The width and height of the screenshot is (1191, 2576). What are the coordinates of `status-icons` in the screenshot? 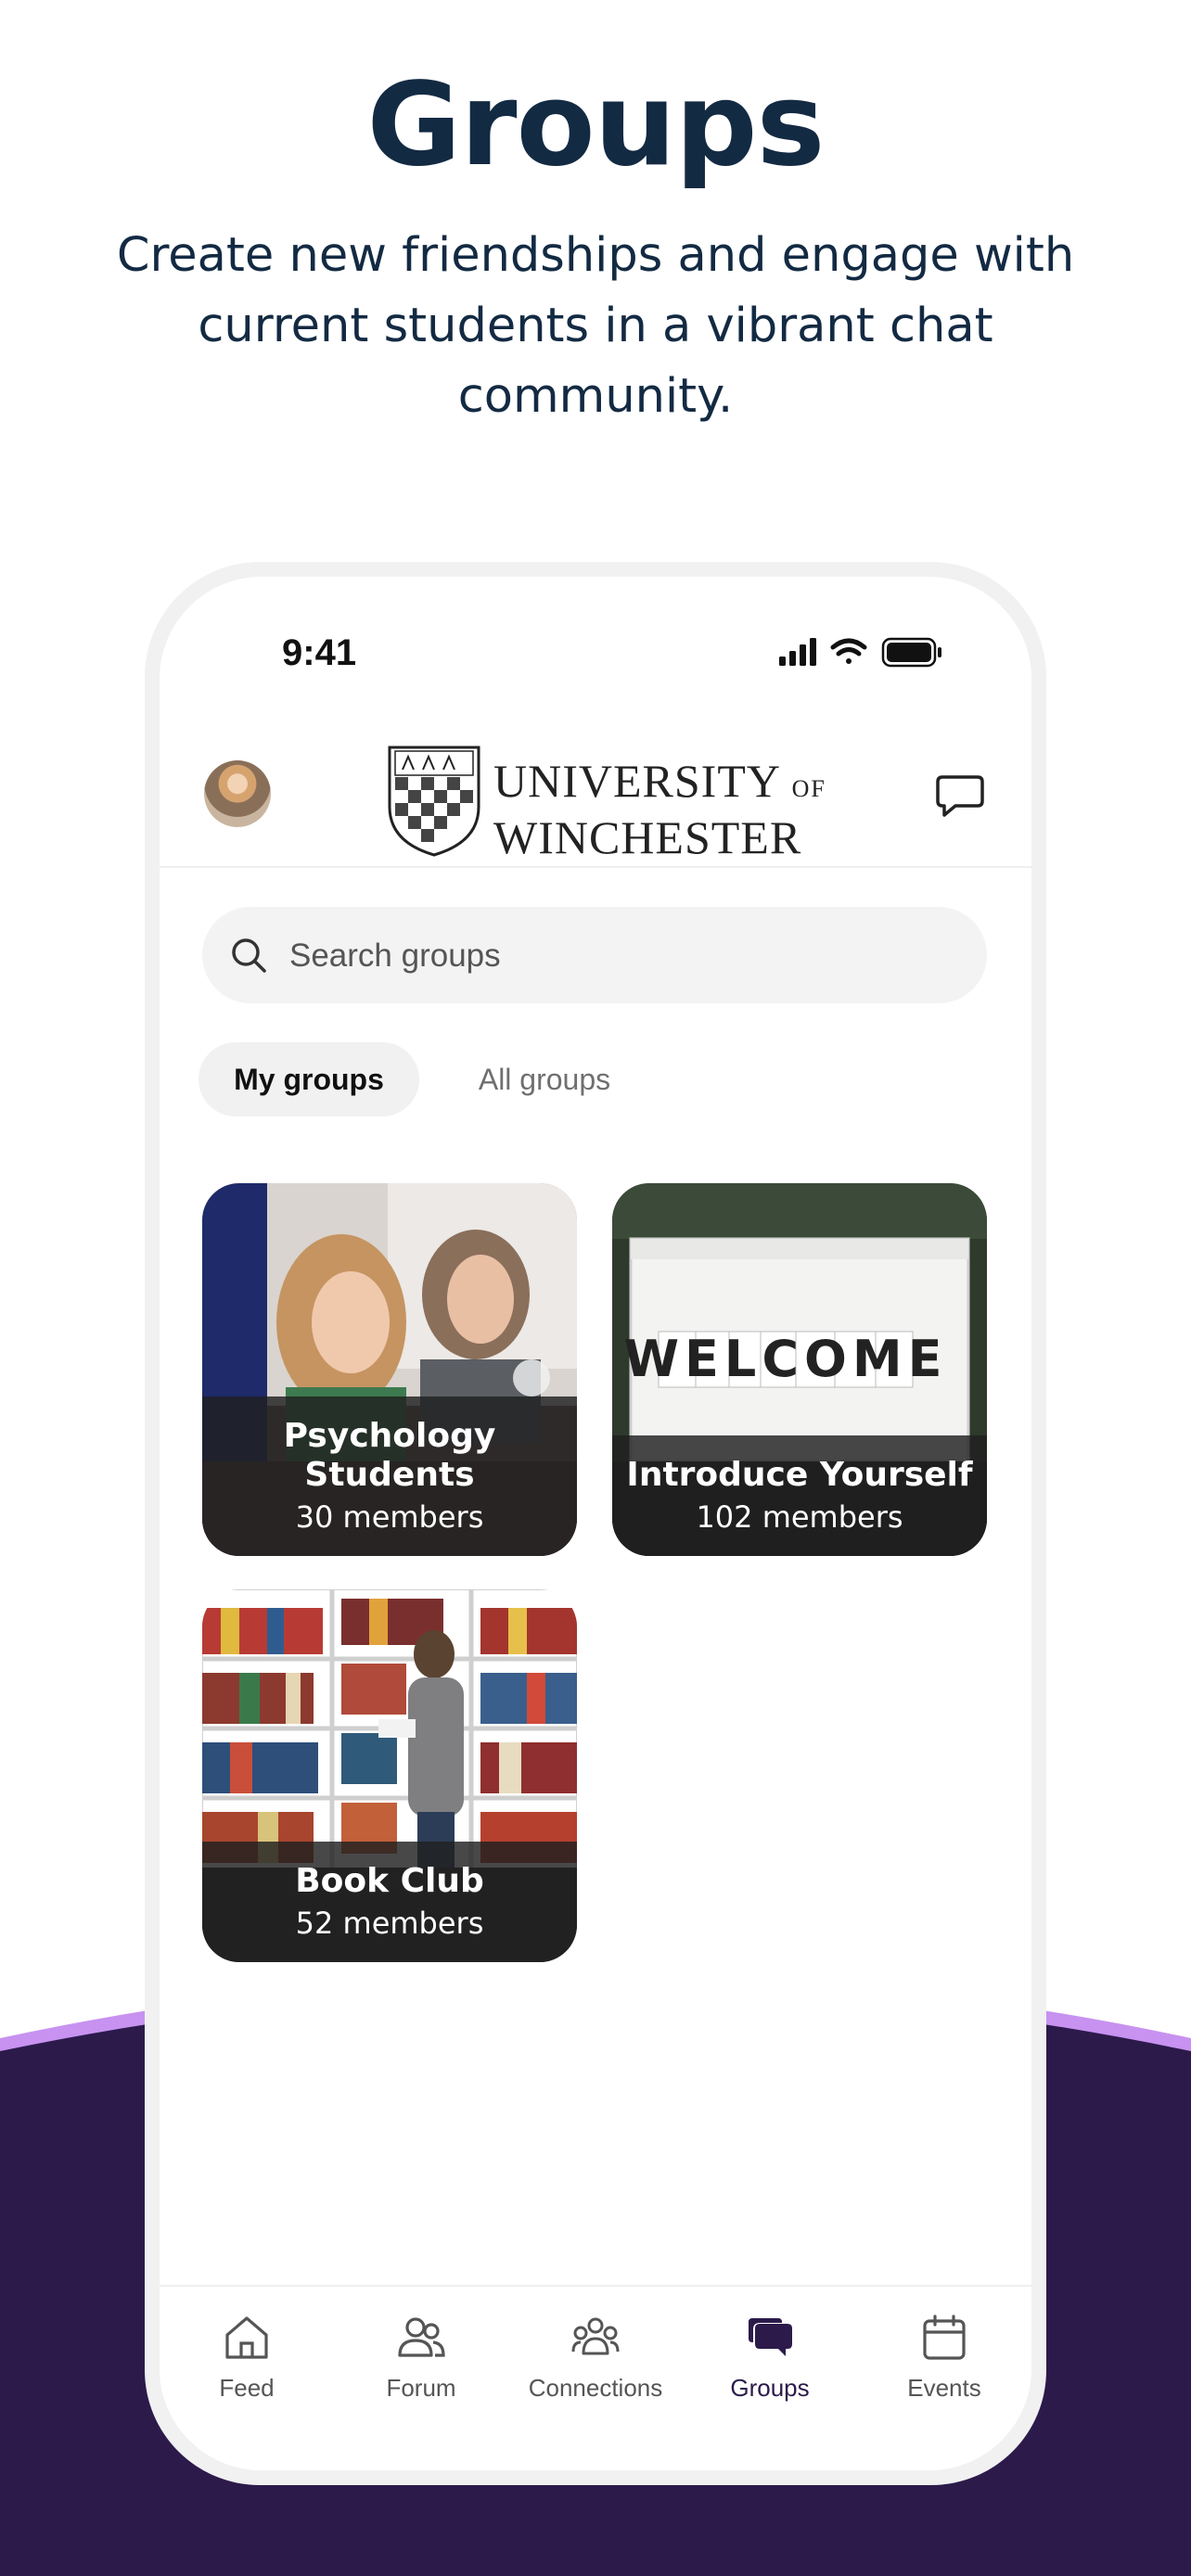 It's located at (860, 652).